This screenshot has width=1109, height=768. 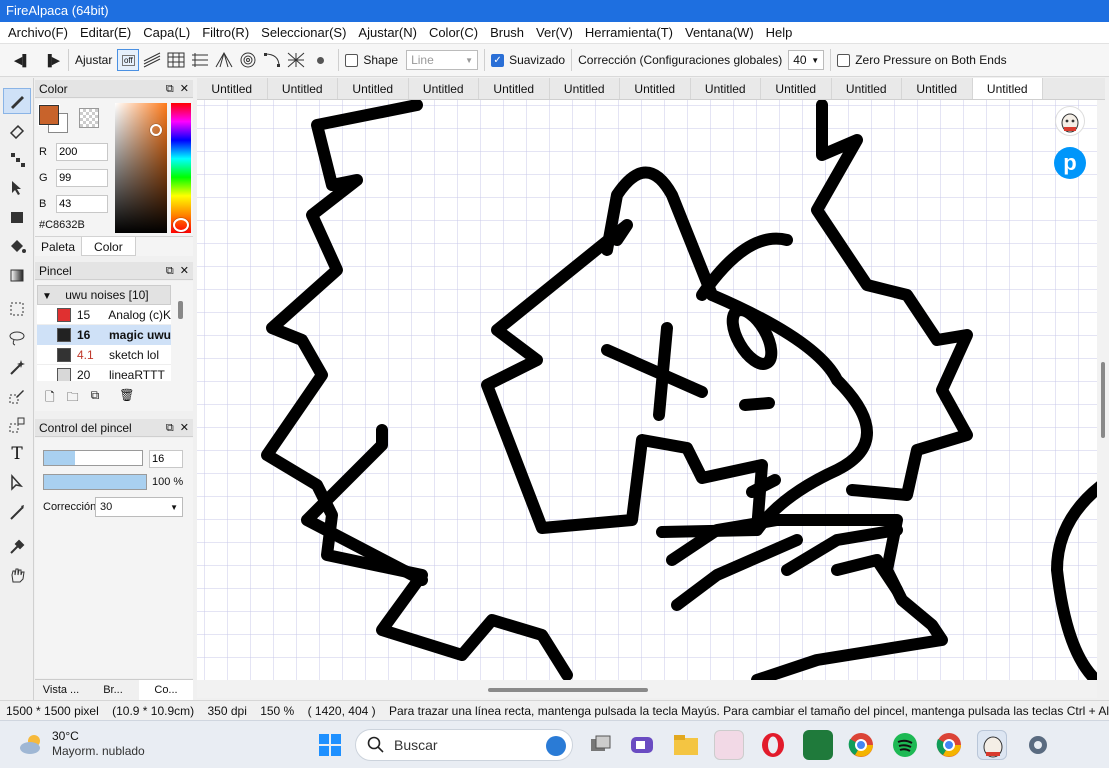 What do you see at coordinates (180, 310) in the screenshot?
I see `brush-list-scrollbar` at bounding box center [180, 310].